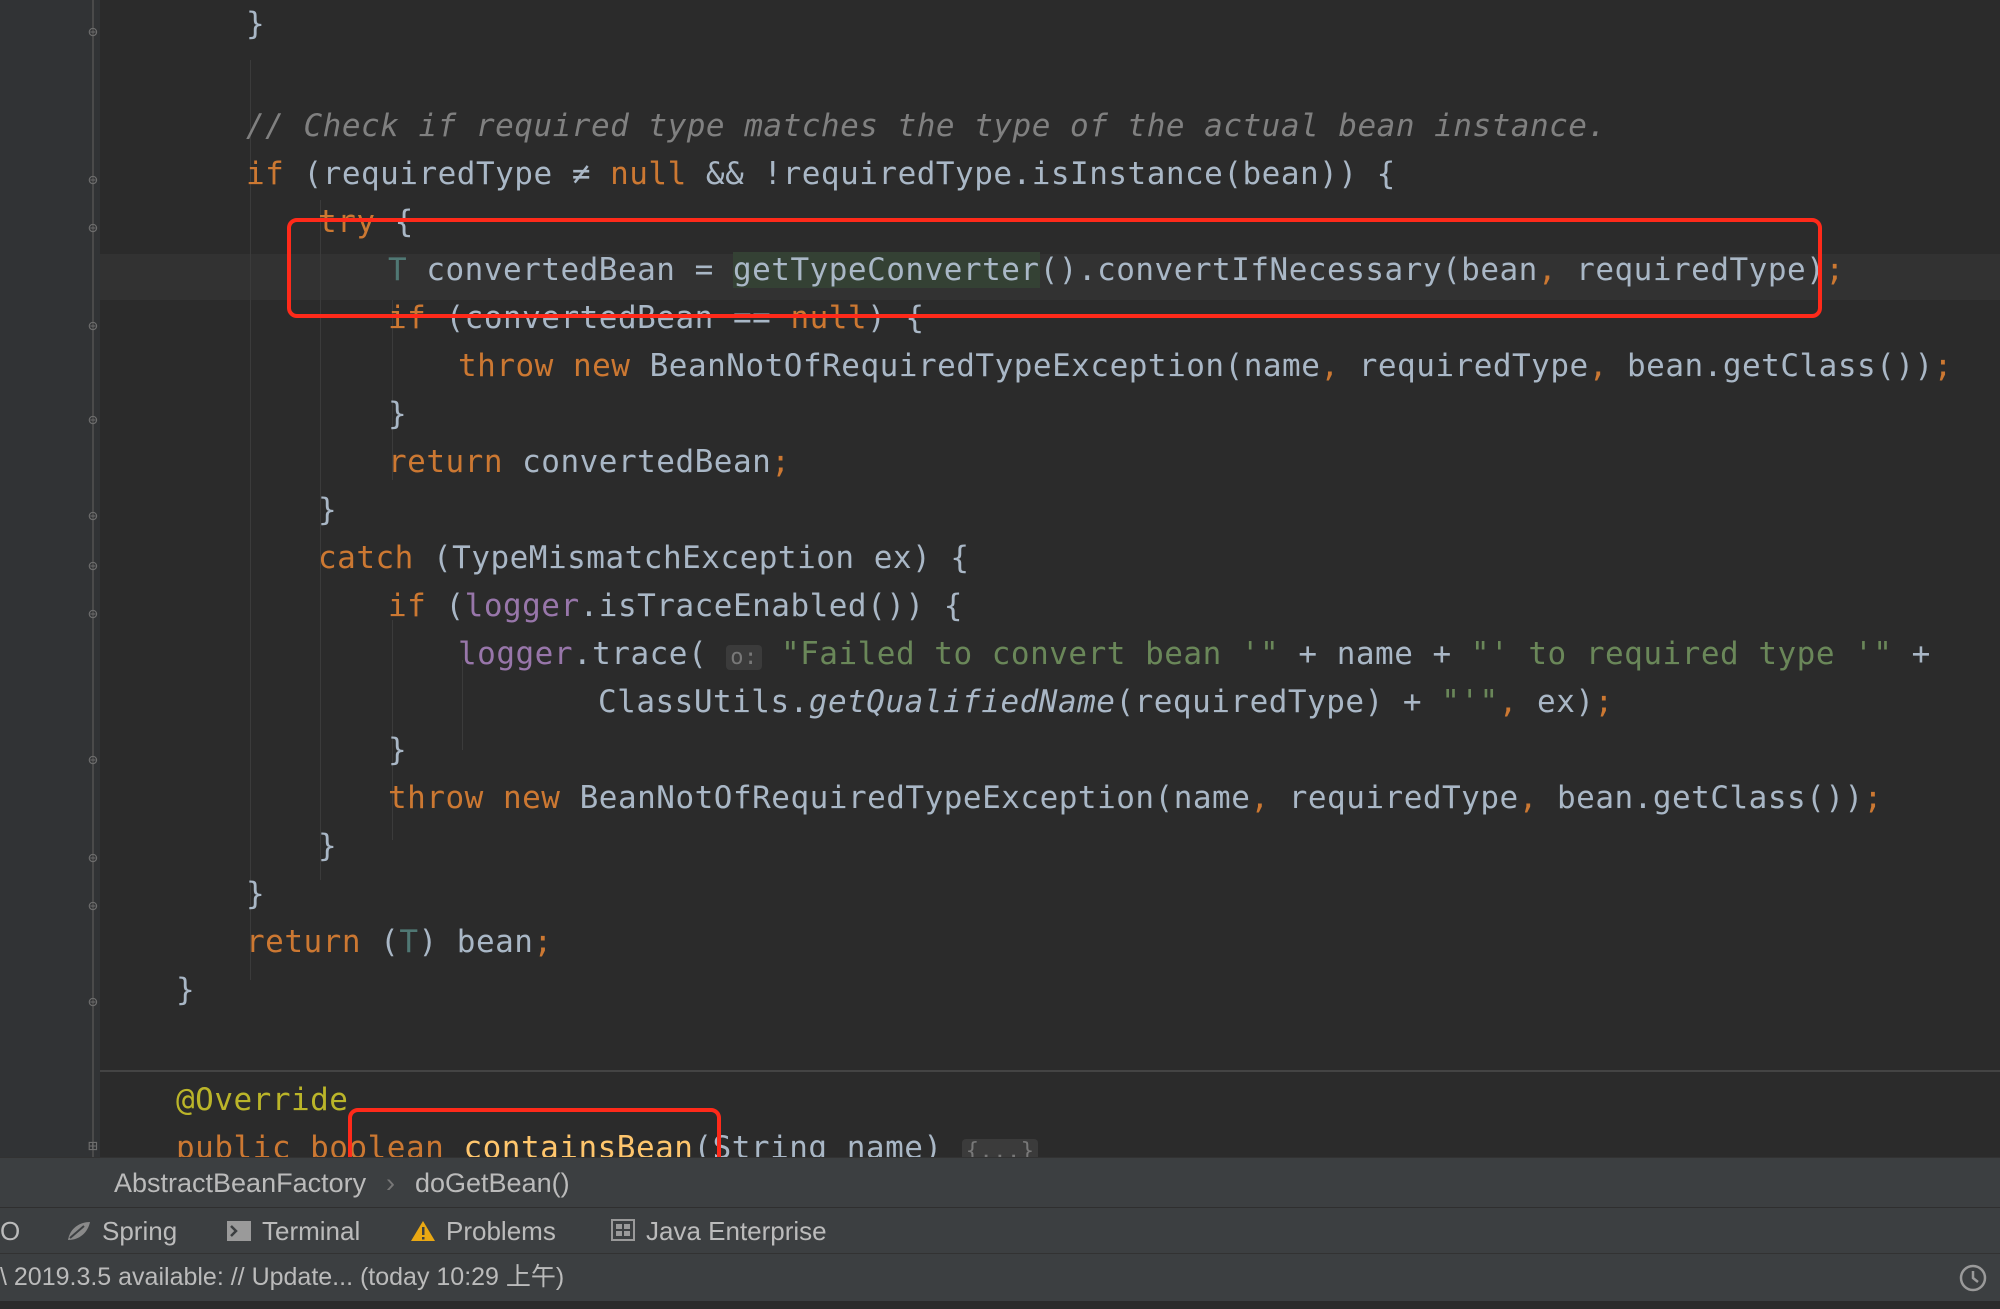  I want to click on code-token: BeanNotOfRequiredTypeException(name, so click(975, 366).